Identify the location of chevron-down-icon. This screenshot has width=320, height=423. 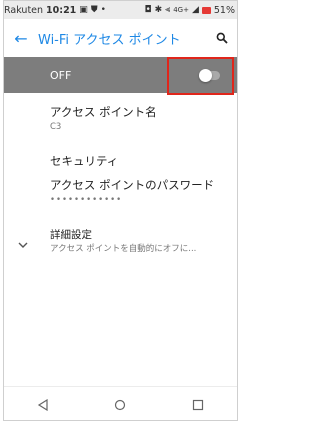
(23, 243).